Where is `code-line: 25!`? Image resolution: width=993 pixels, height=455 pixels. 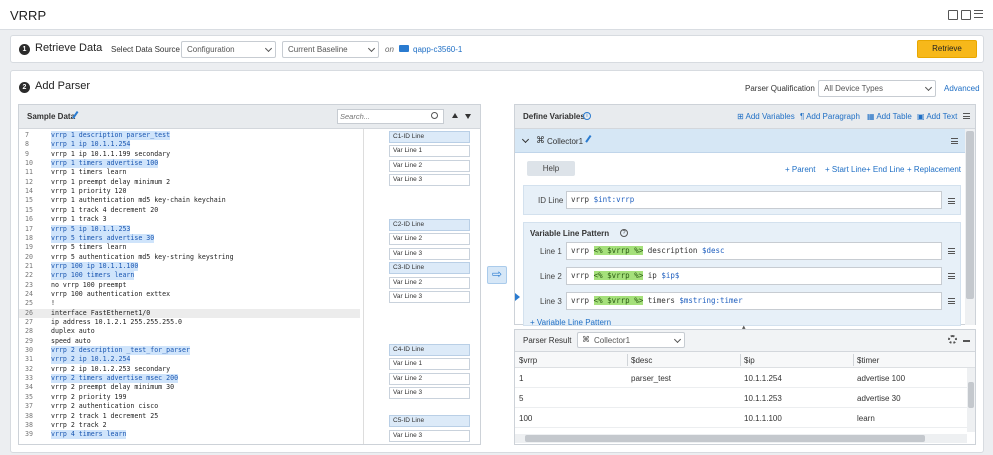 code-line: 25! is located at coordinates (189, 303).